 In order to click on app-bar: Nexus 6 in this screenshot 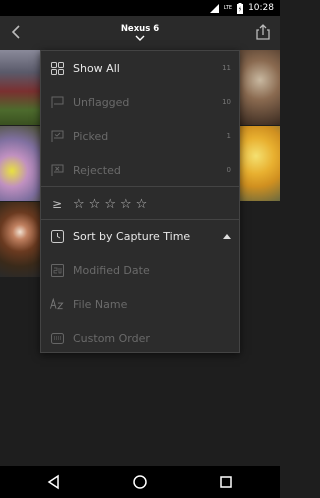, I will do `click(140, 33)`.